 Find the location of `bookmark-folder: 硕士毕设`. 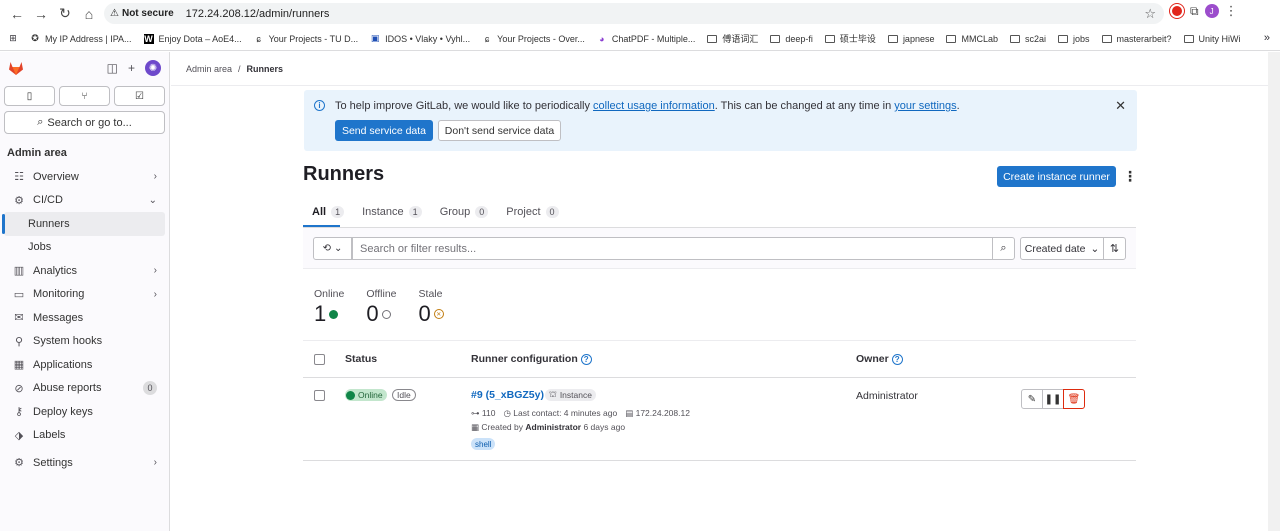

bookmark-folder: 硕士毕设 is located at coordinates (850, 38).